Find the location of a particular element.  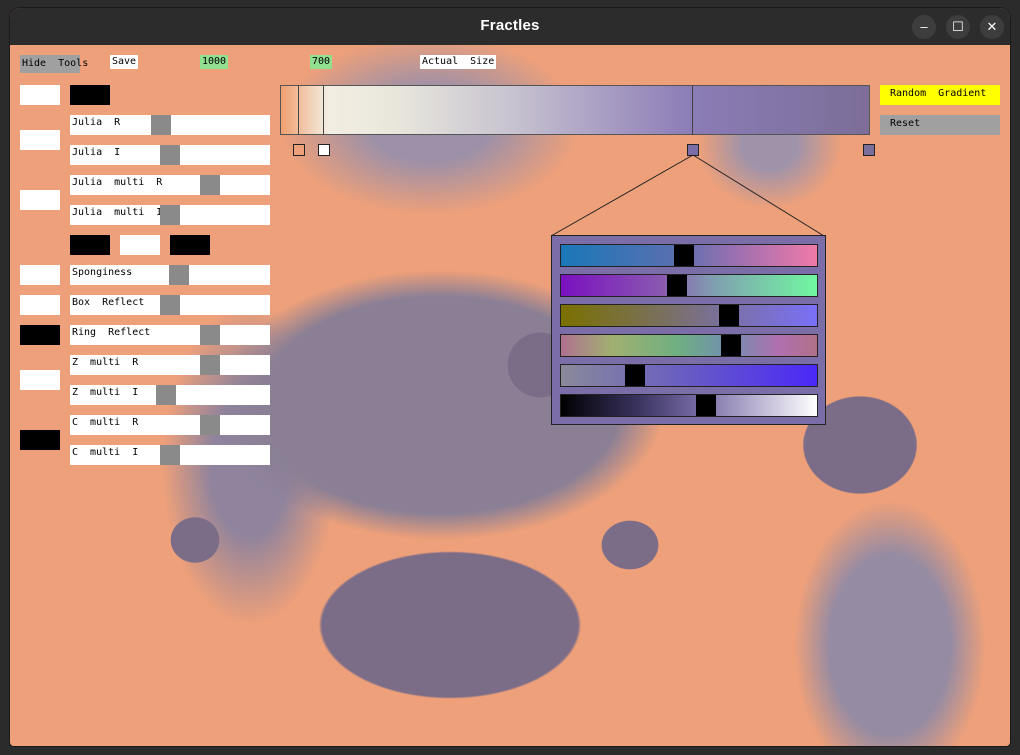

window-title: Fractles is located at coordinates (510, 25).